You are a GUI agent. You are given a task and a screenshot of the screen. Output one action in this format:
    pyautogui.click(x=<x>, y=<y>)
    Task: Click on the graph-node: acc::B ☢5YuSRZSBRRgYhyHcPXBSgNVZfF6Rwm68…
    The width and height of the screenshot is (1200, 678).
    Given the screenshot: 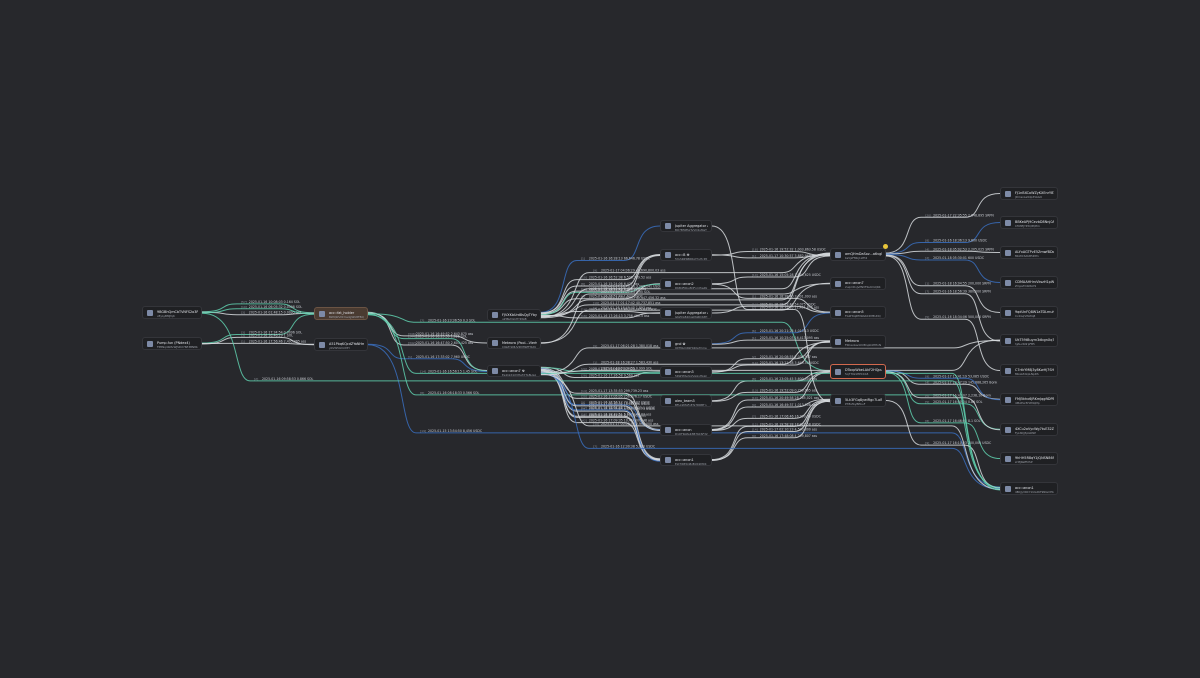 What is the action you would take?
    pyautogui.click(x=686, y=255)
    